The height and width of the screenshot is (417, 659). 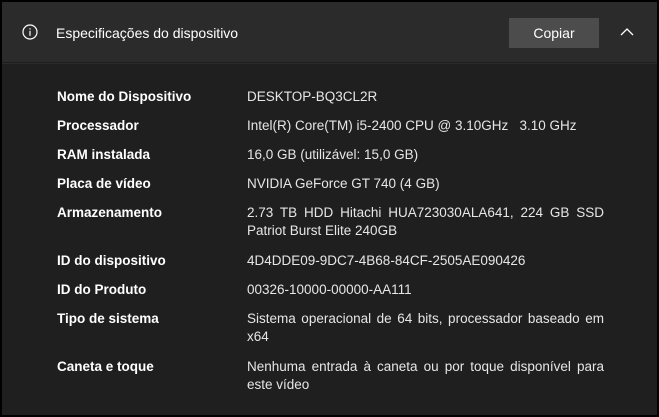 I want to click on spec-value-ram: 16,0 GB (utilizável: 15,0 GB), so click(x=333, y=154).